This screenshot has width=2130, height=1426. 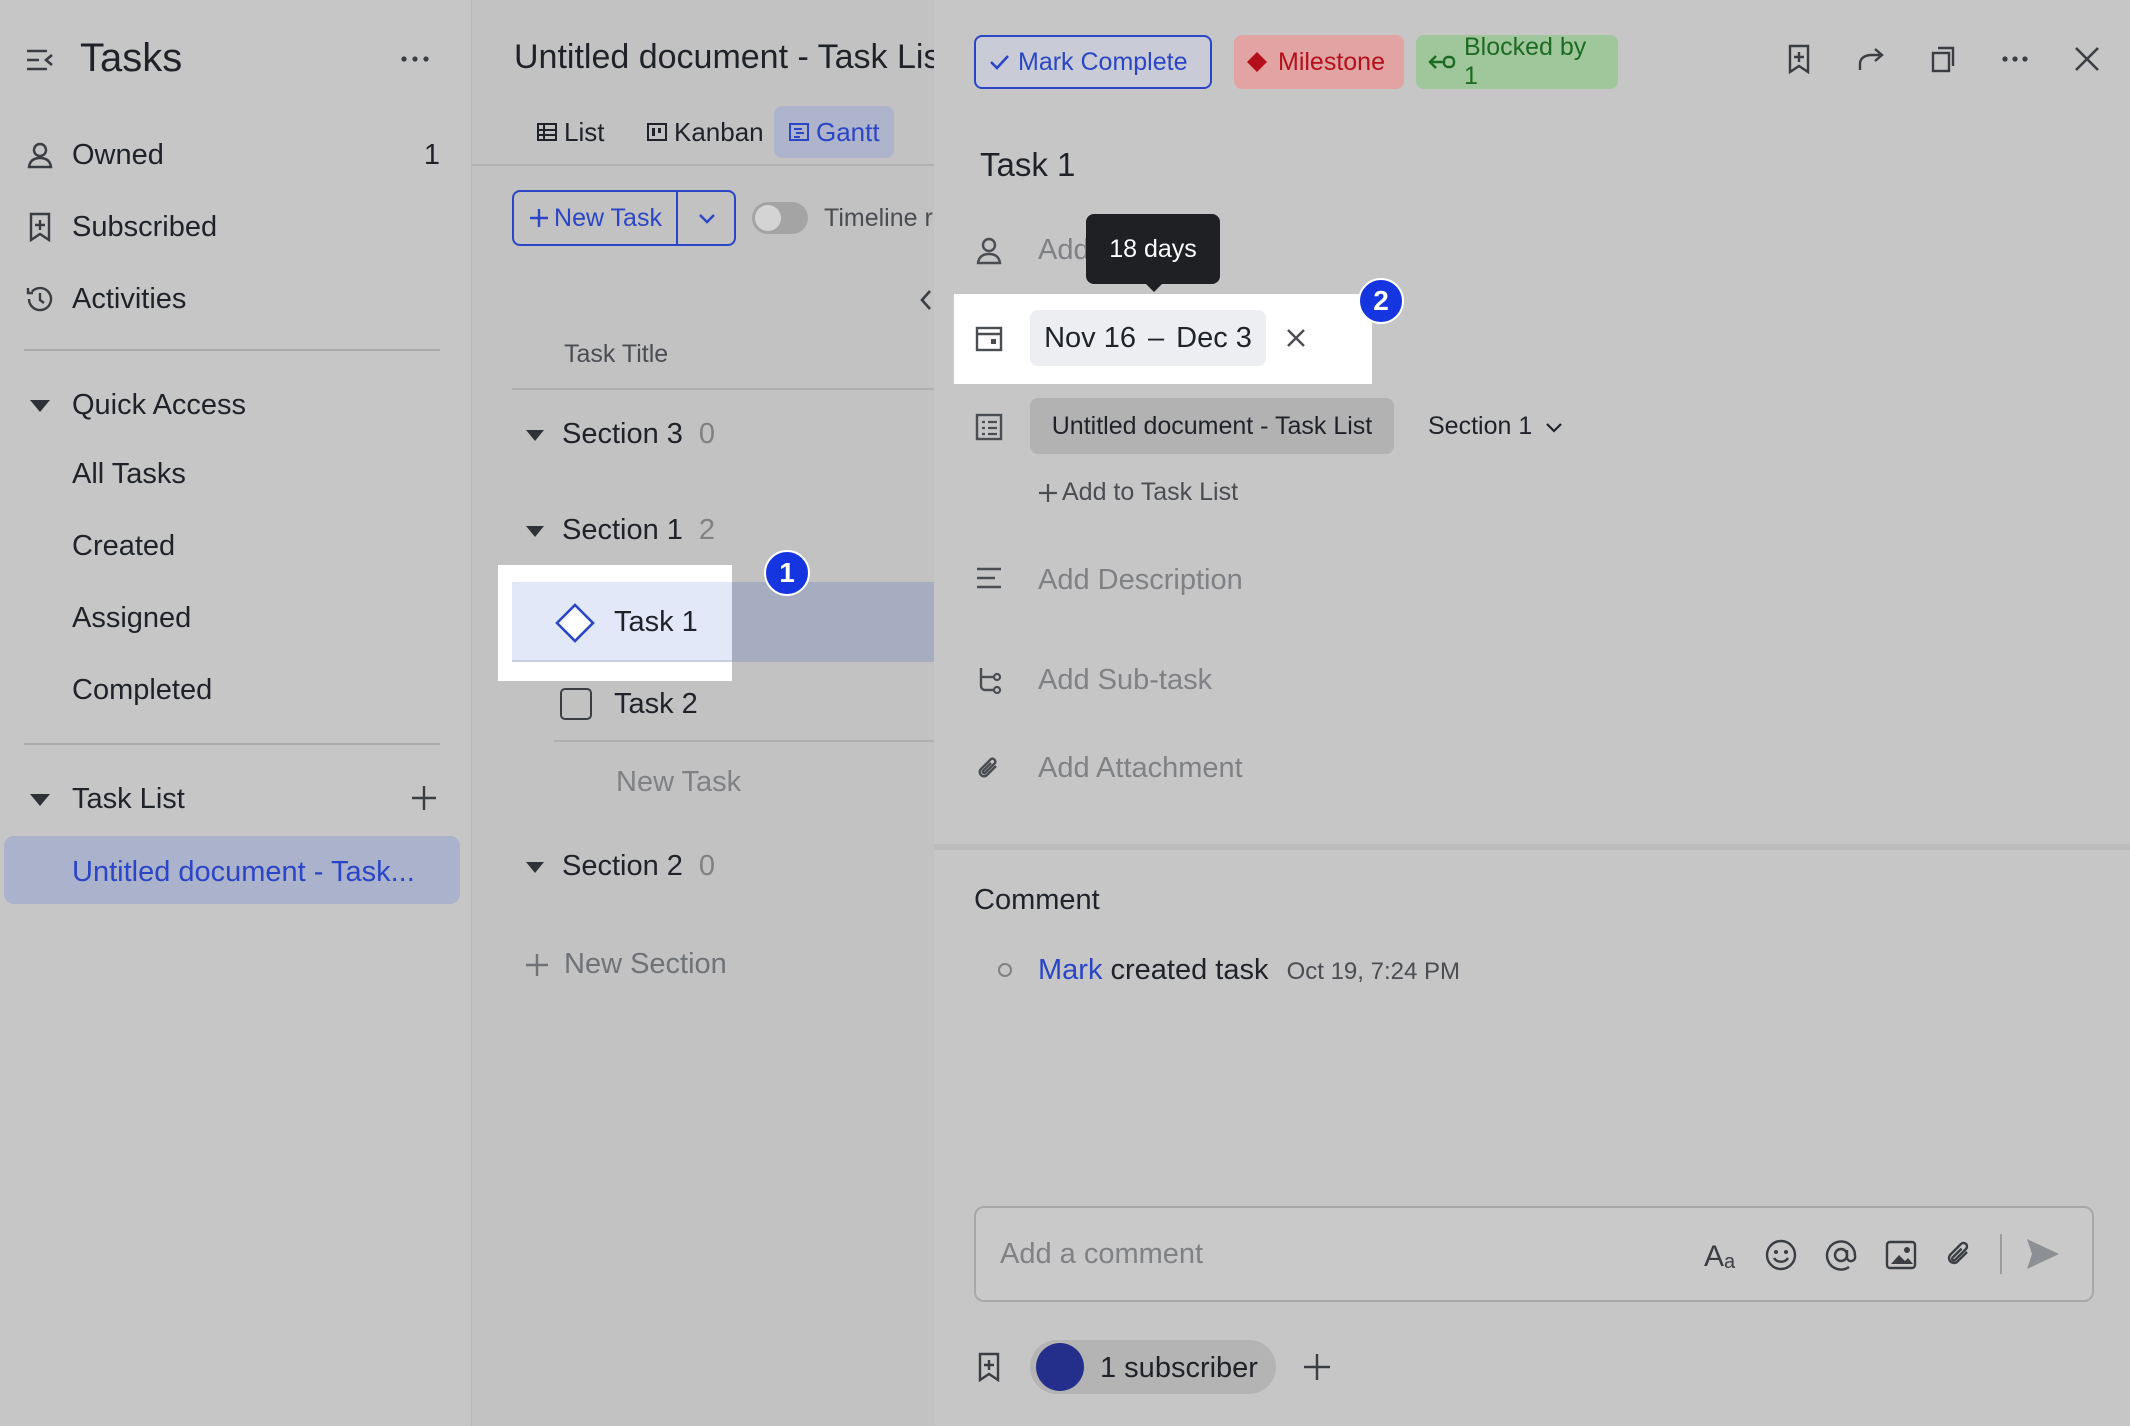 I want to click on section-1-header: Section 1 2, so click(x=618, y=530).